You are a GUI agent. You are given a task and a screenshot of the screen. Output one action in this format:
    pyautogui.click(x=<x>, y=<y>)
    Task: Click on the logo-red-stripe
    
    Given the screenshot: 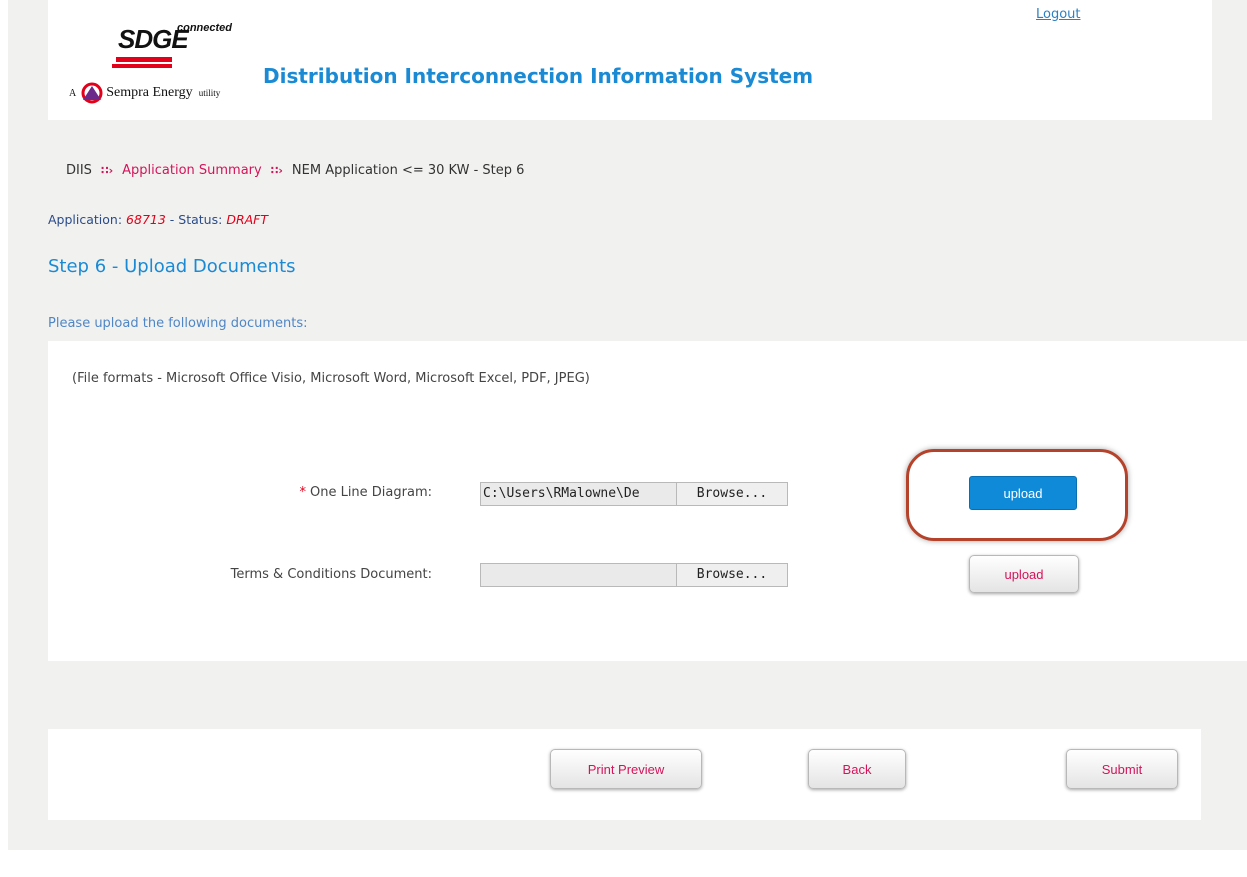 What is the action you would take?
    pyautogui.click(x=144, y=59)
    